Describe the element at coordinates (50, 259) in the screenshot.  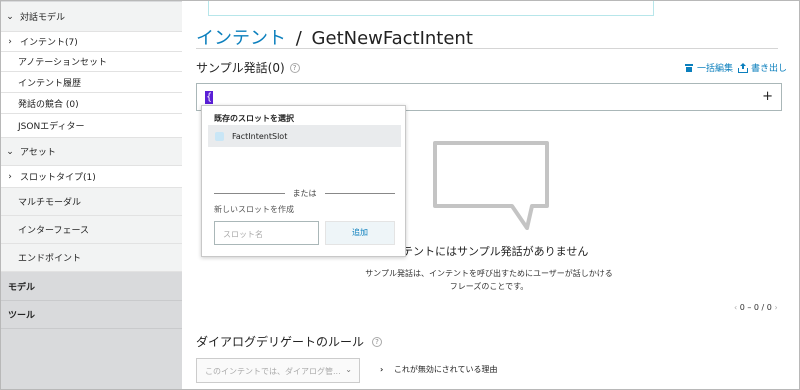
I see `sidebar-item-label: エンドポイント` at that location.